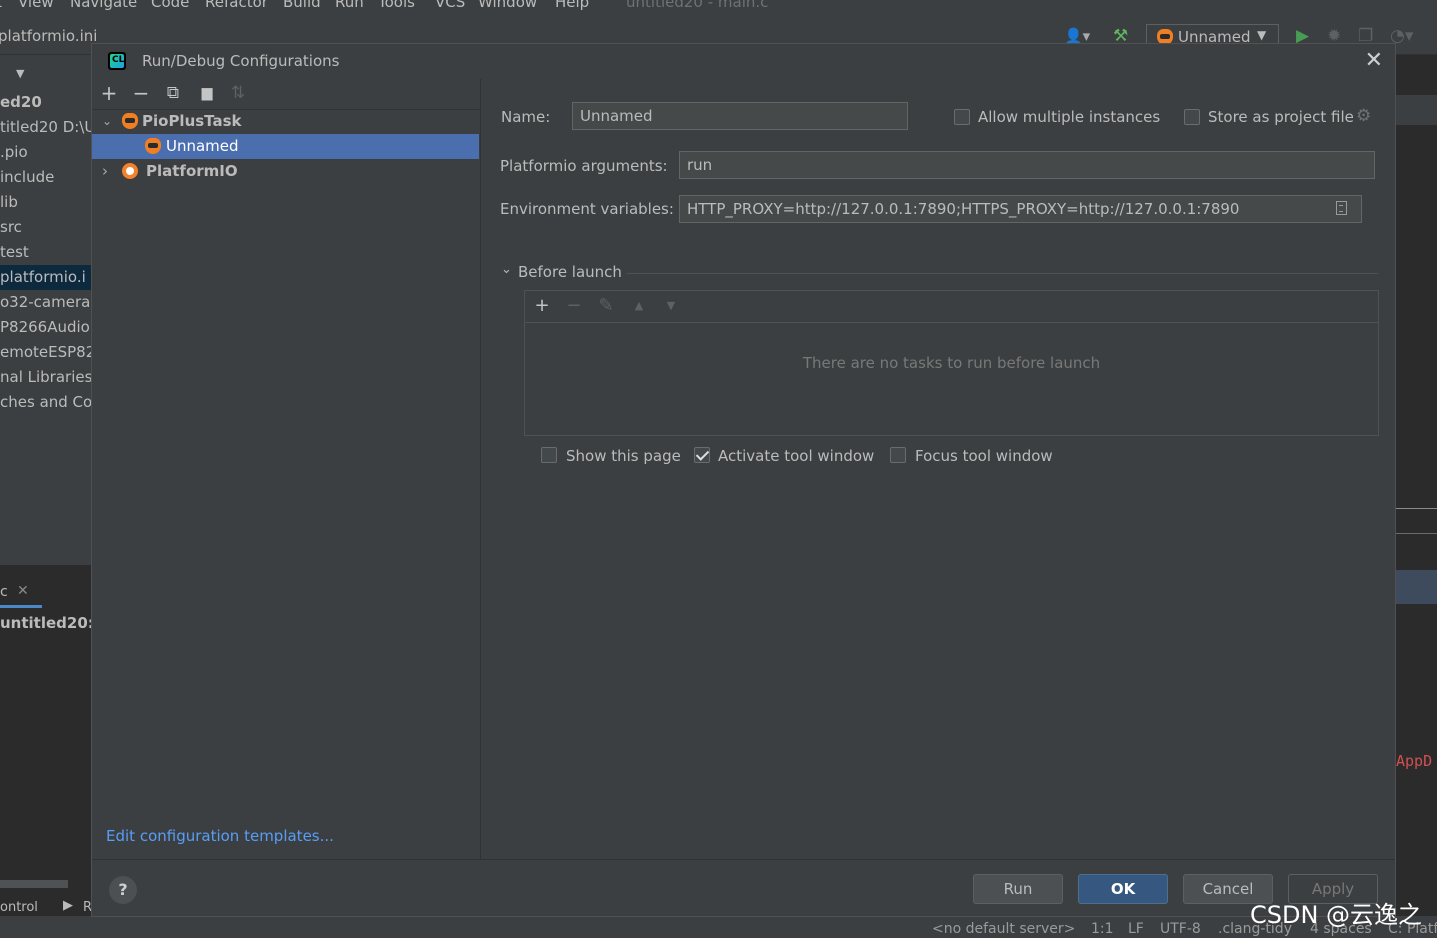 This screenshot has height=938, width=1437. Describe the element at coordinates (1003, 929) in the screenshot. I see `status-server: <no default server>` at that location.